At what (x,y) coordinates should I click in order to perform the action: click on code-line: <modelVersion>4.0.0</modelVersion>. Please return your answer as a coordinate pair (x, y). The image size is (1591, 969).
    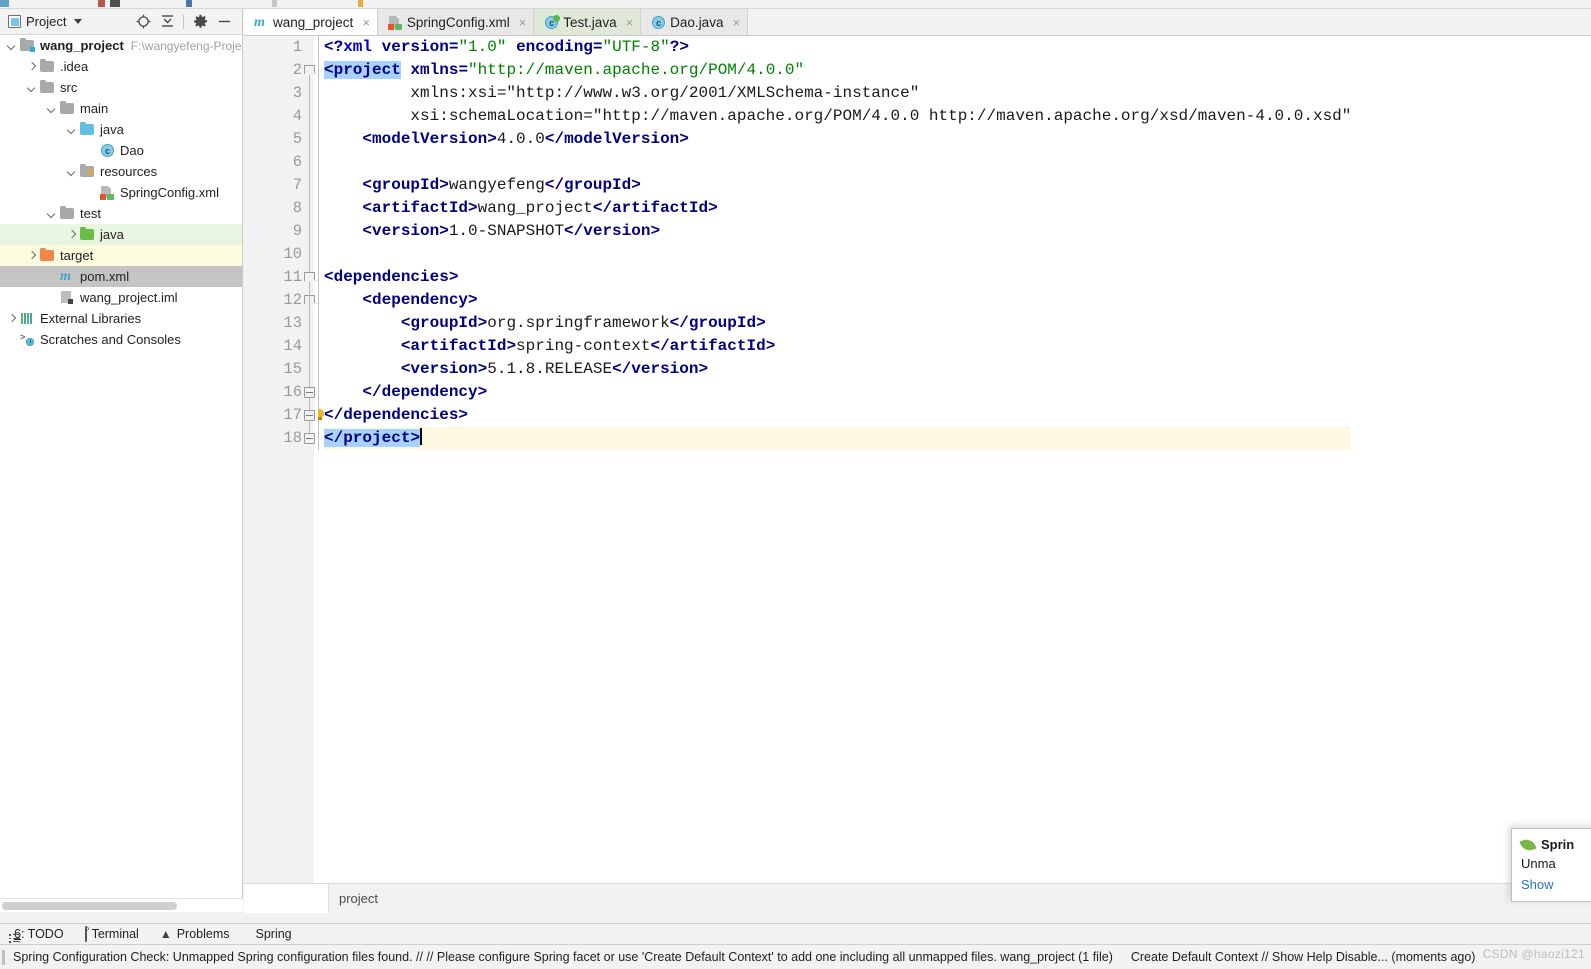
    Looking at the image, I should click on (837, 139).